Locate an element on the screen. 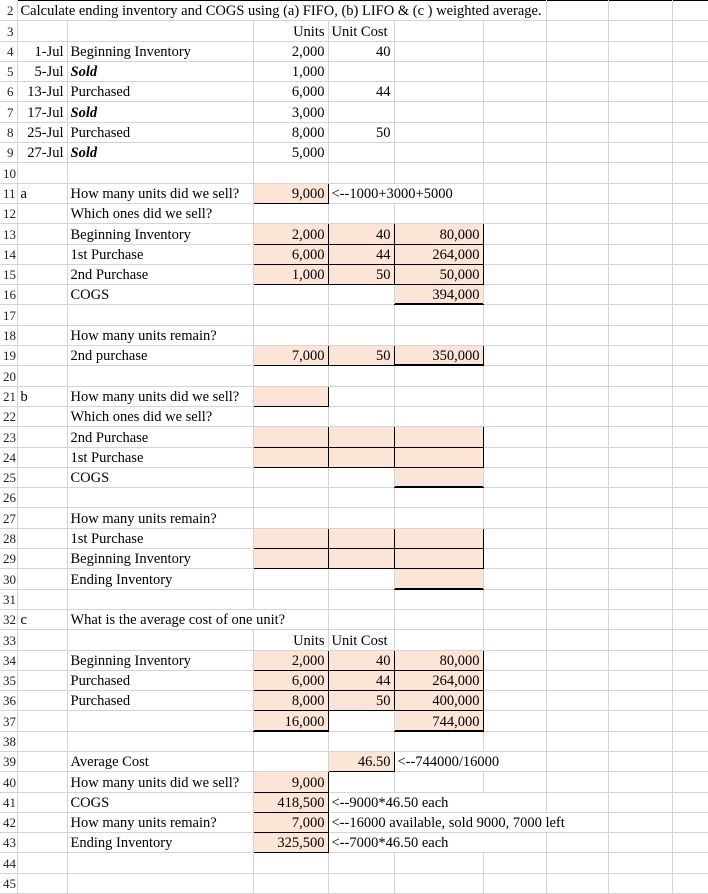 This screenshot has width=708, height=894. cell-e32 is located at coordinates (439, 620).